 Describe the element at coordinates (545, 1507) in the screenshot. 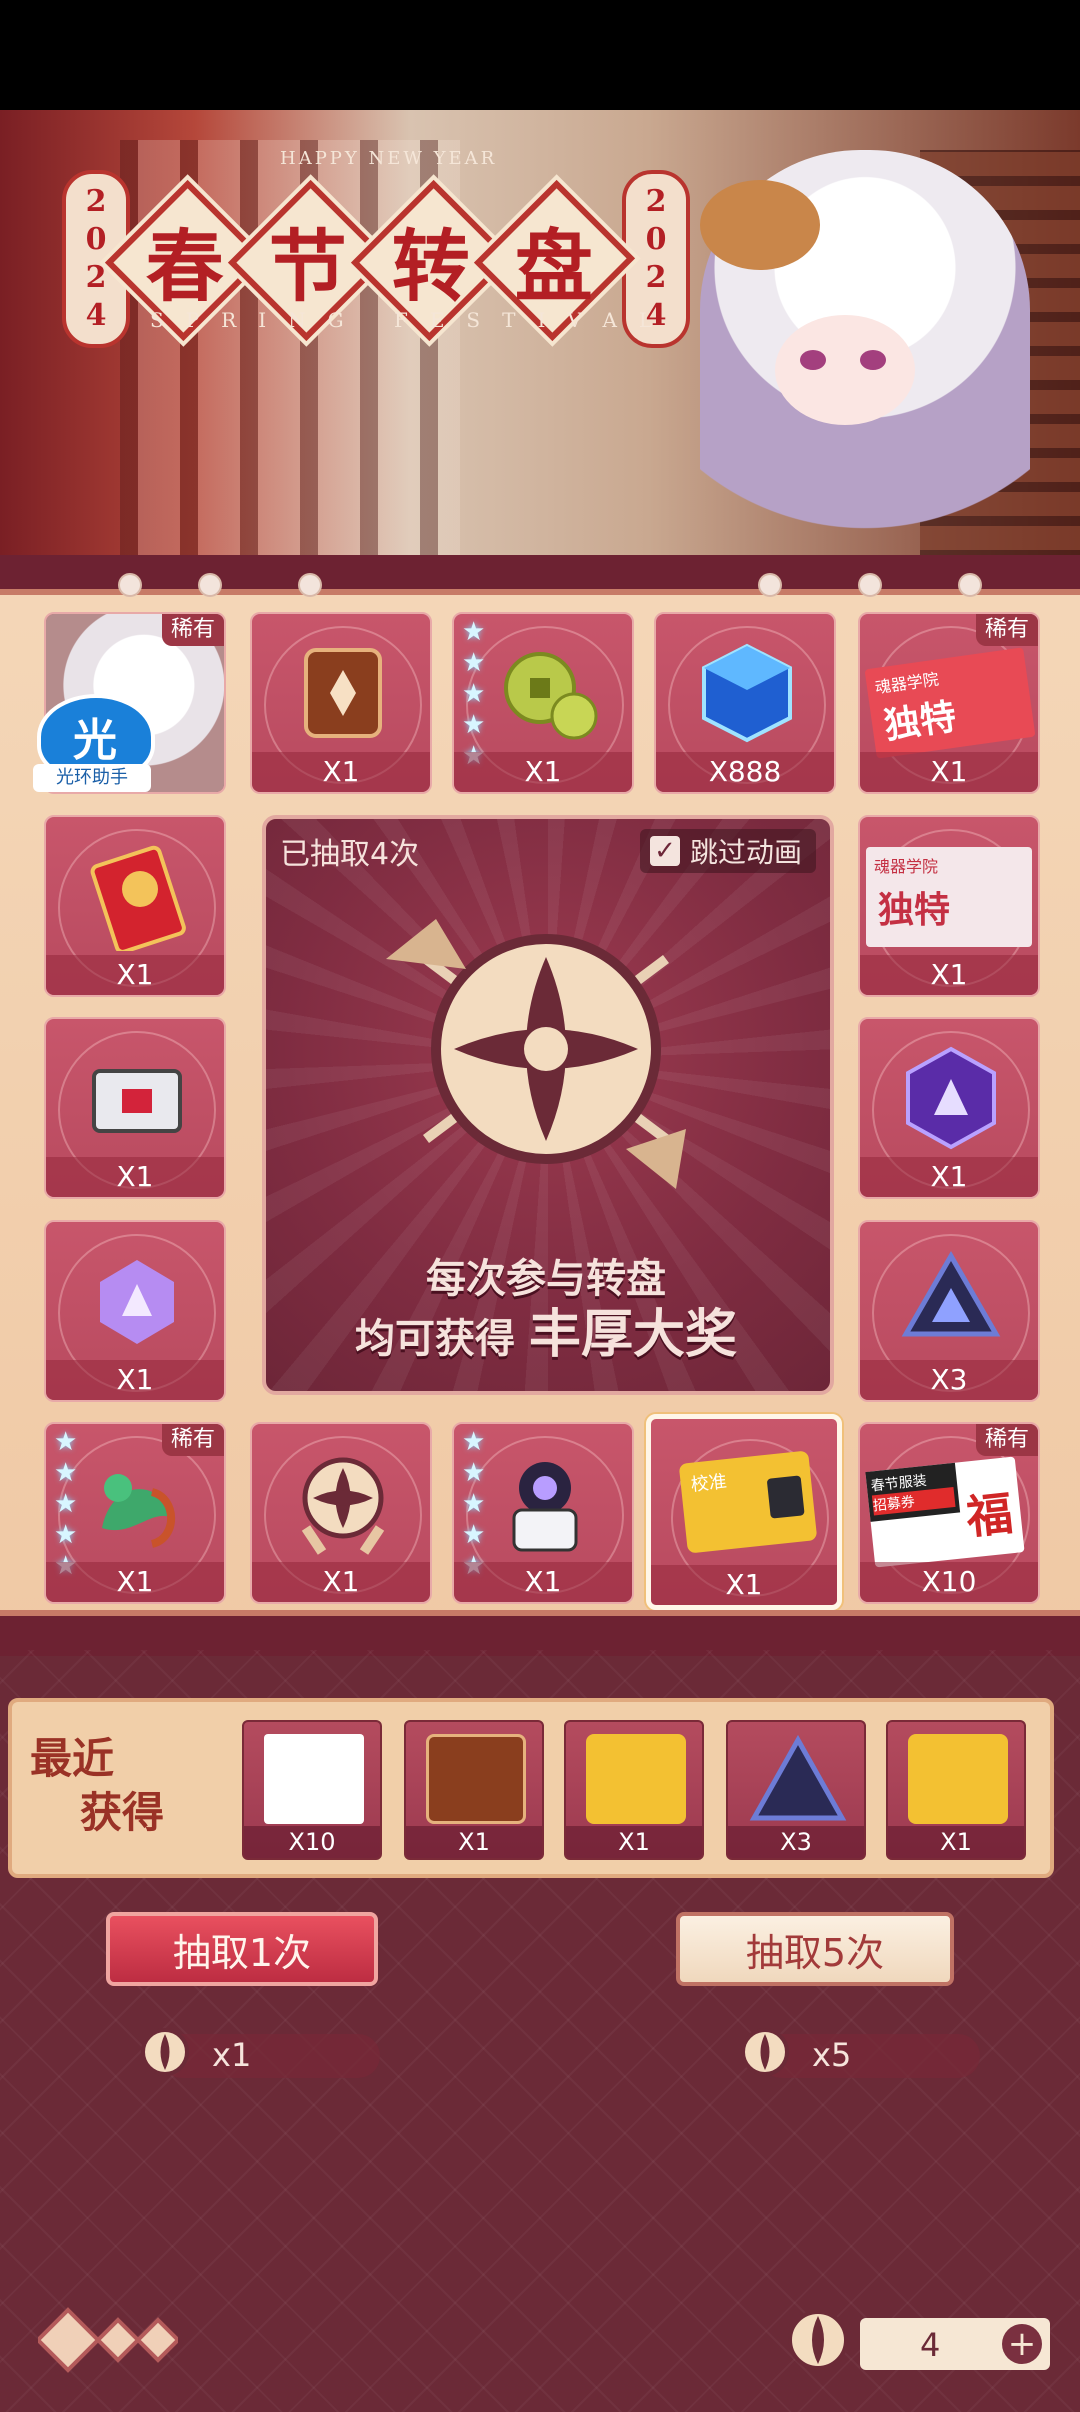

I see `robot-icon` at that location.